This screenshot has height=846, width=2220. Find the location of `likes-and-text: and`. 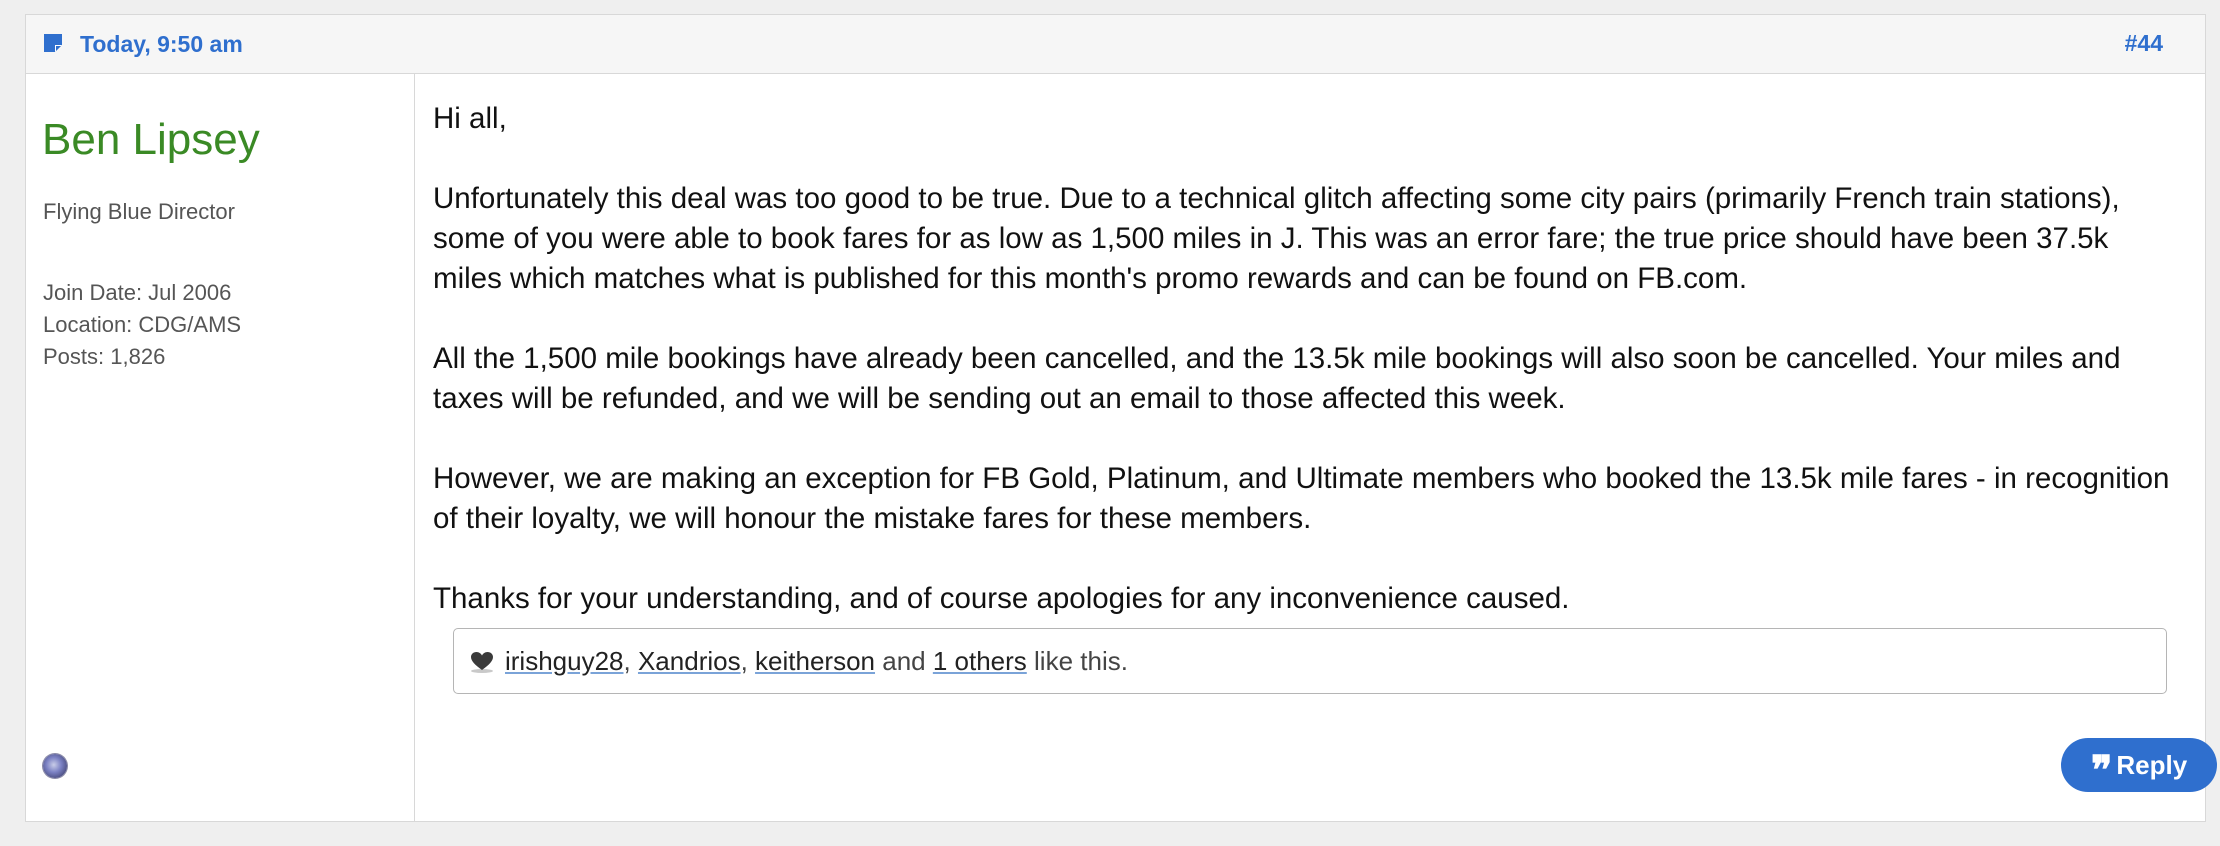

likes-and-text: and is located at coordinates (904, 661).